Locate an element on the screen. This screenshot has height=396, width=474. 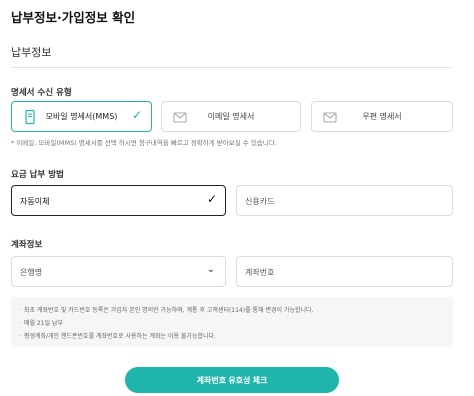
page-title: 납부정보·가입정보 확인 is located at coordinates (73, 17).